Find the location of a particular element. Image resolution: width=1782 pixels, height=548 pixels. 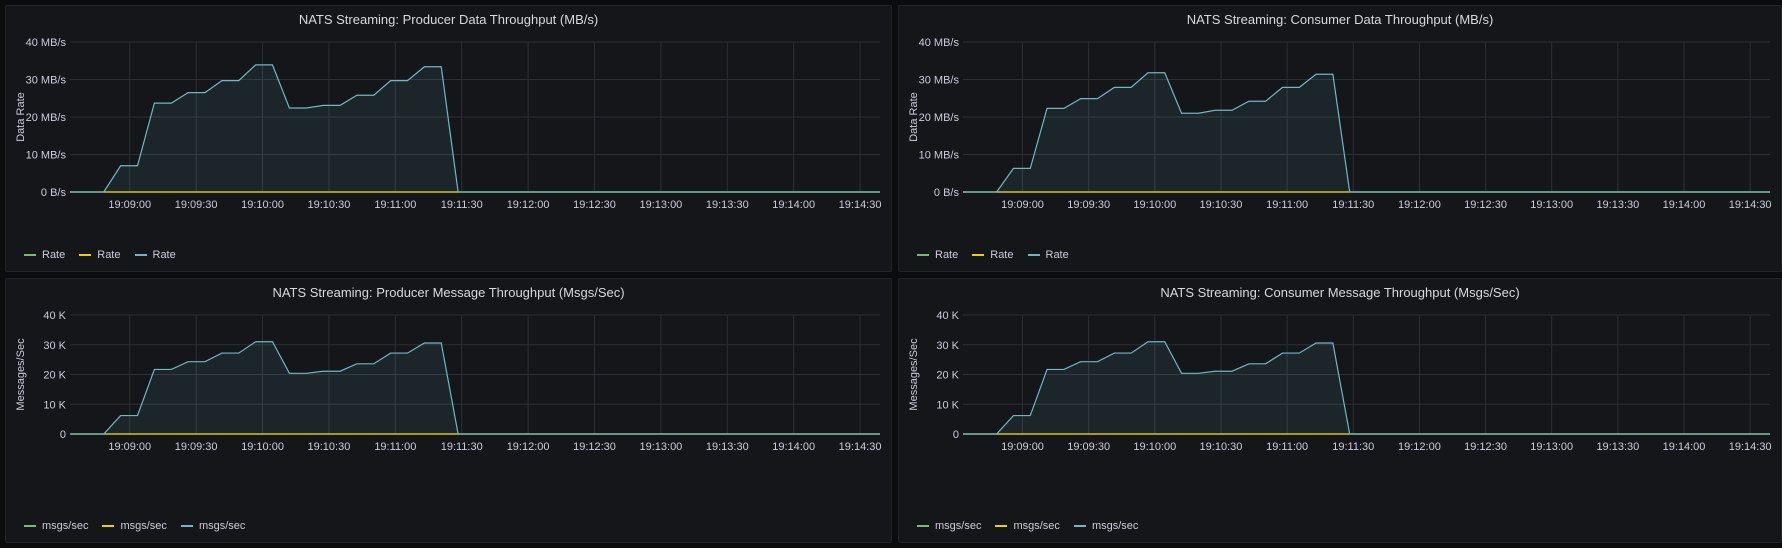

legend: Rate Rate Rate is located at coordinates (100, 255).